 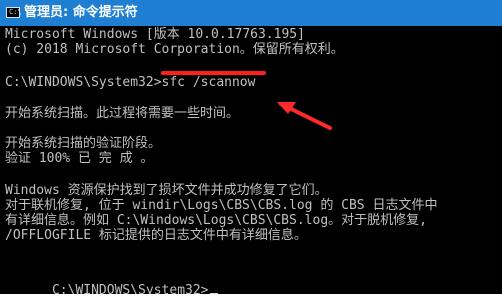 What do you see at coordinates (174, 49) in the screenshot?
I see `console-line: (c) 2018 Microsoft Corporation。保留所有权利。` at bounding box center [174, 49].